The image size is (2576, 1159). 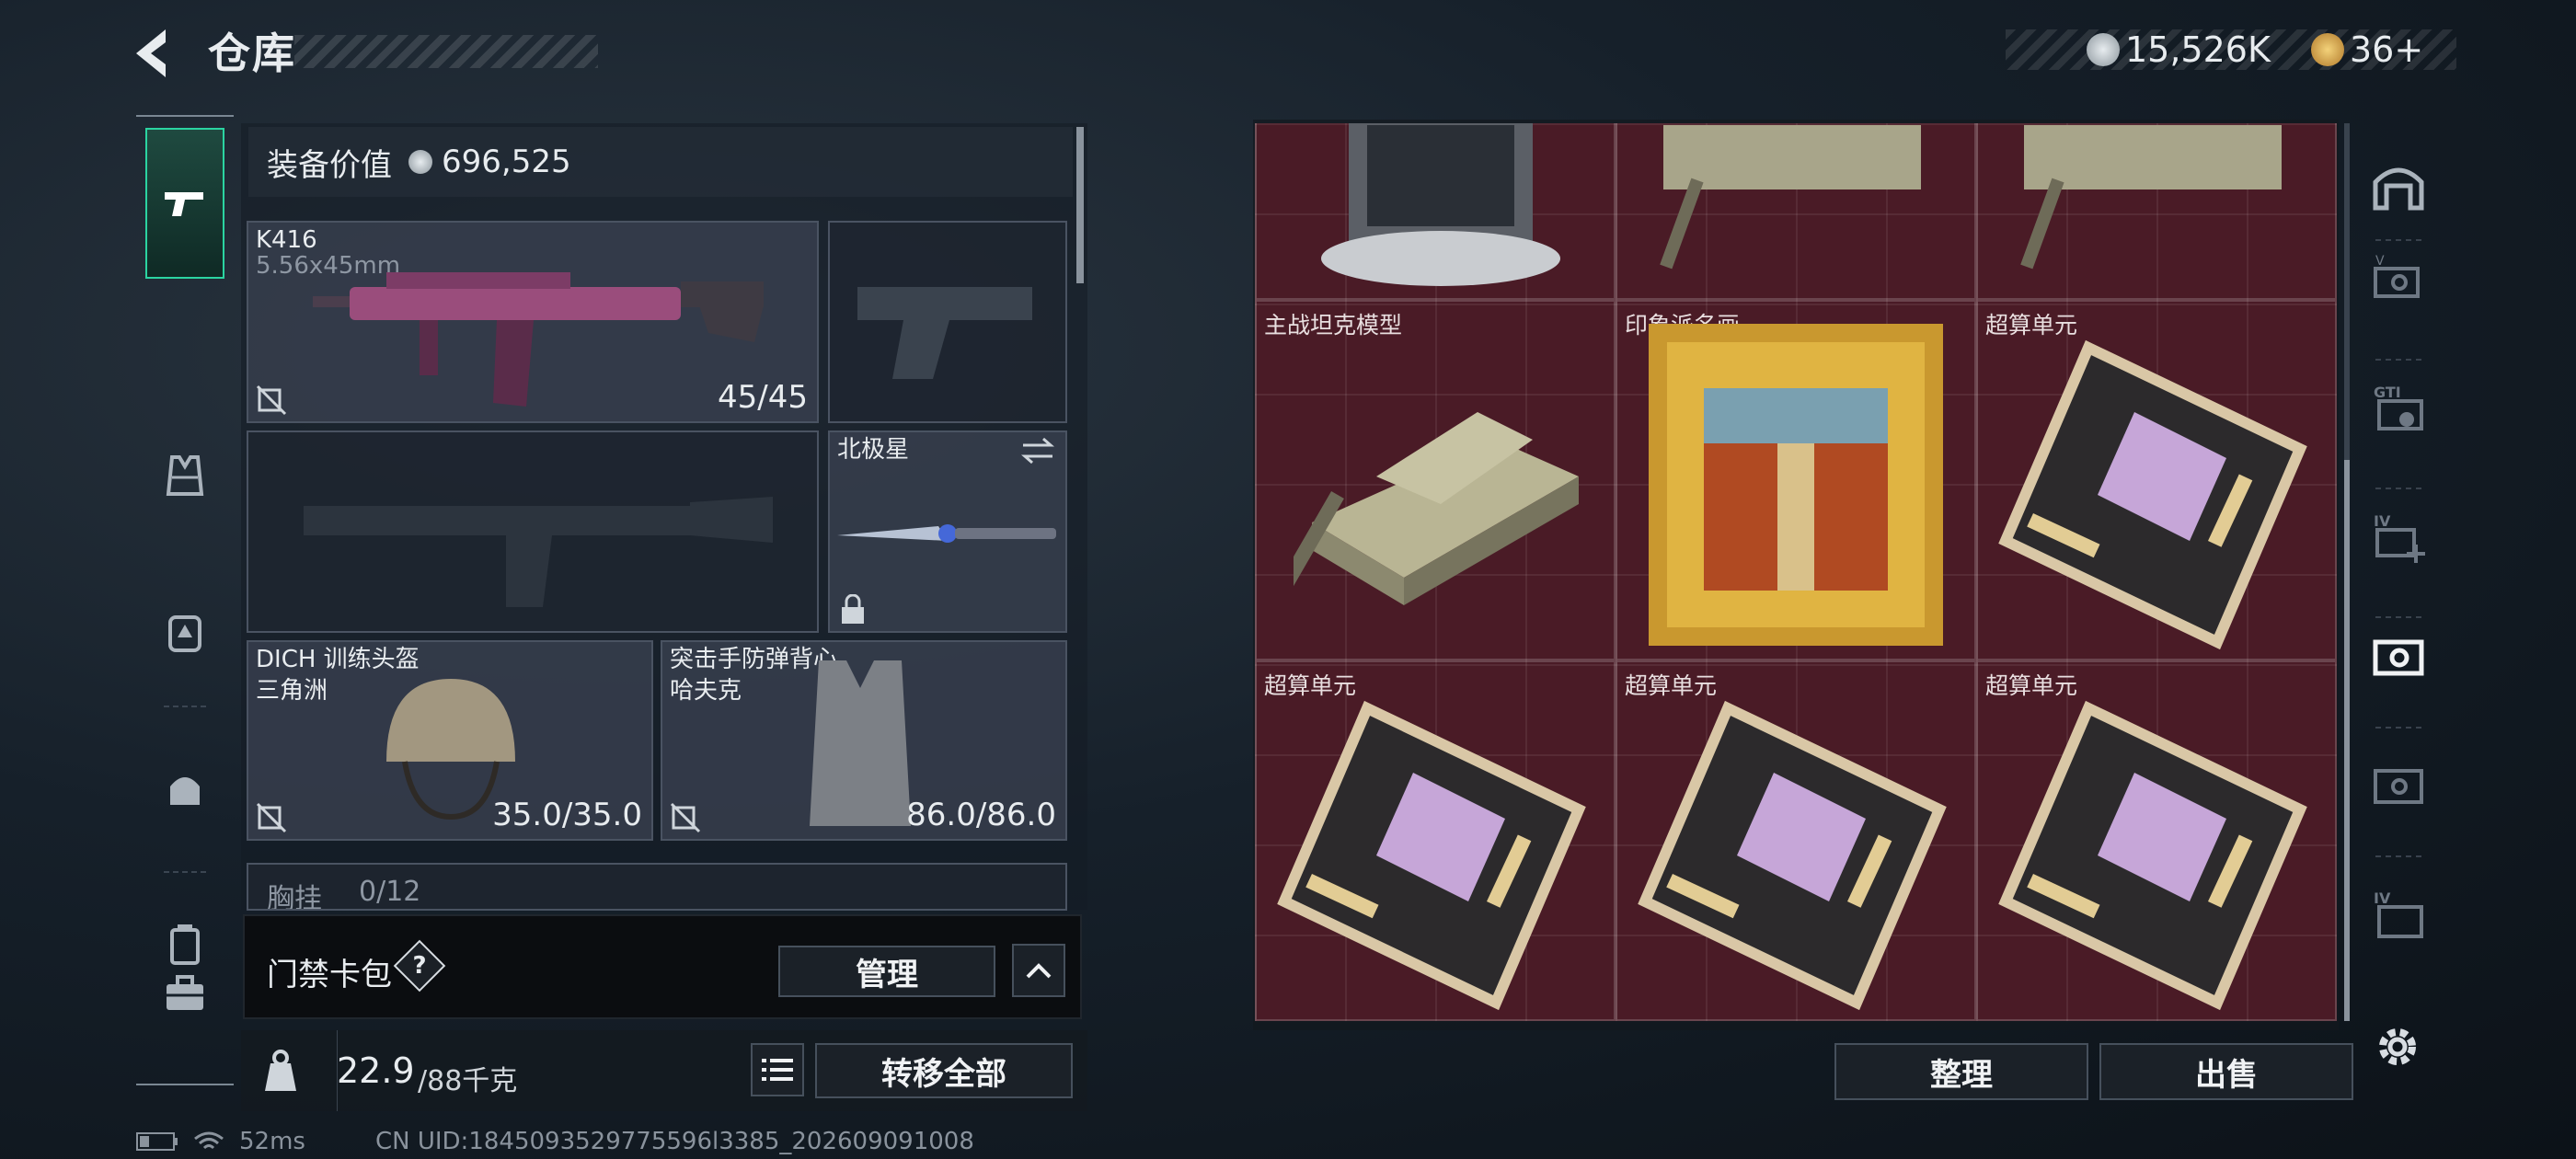 What do you see at coordinates (329, 975) in the screenshot?
I see `access-pack-label: 门禁卡包` at bounding box center [329, 975].